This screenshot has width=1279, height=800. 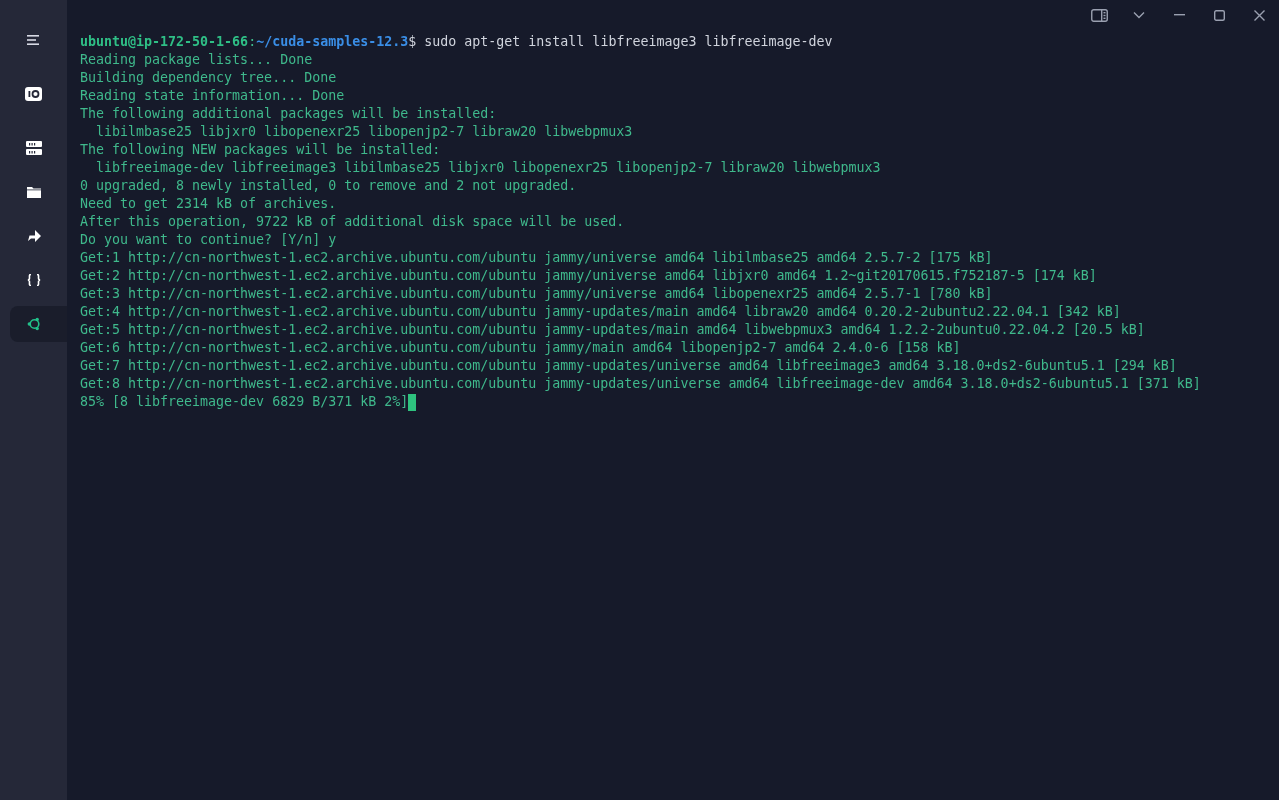 What do you see at coordinates (208, 204) in the screenshot?
I see `output-line: Need to get 2314 kB of archives.` at bounding box center [208, 204].